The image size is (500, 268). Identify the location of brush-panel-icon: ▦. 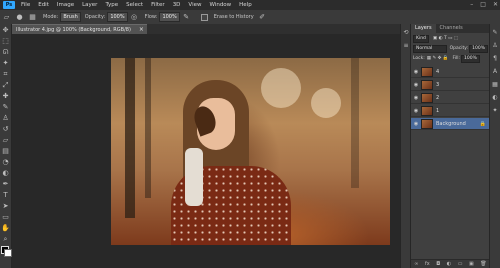
(32, 17).